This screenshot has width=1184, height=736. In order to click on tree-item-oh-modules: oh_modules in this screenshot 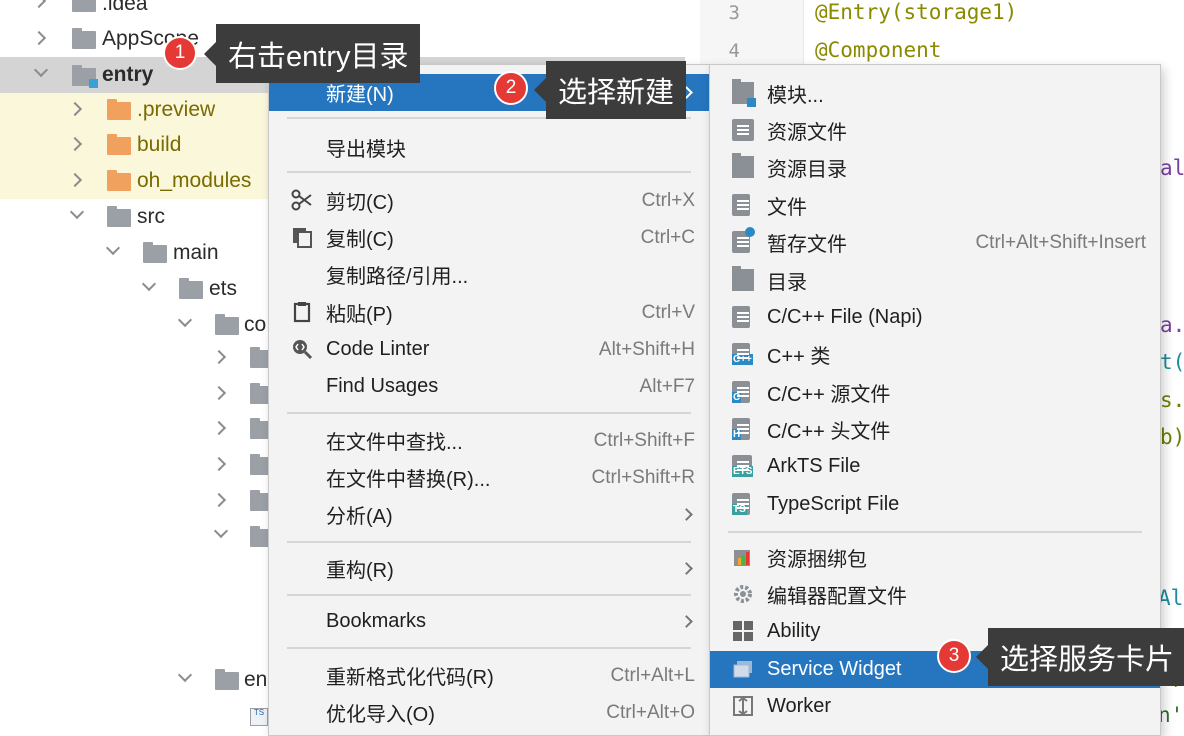, I will do `click(194, 181)`.